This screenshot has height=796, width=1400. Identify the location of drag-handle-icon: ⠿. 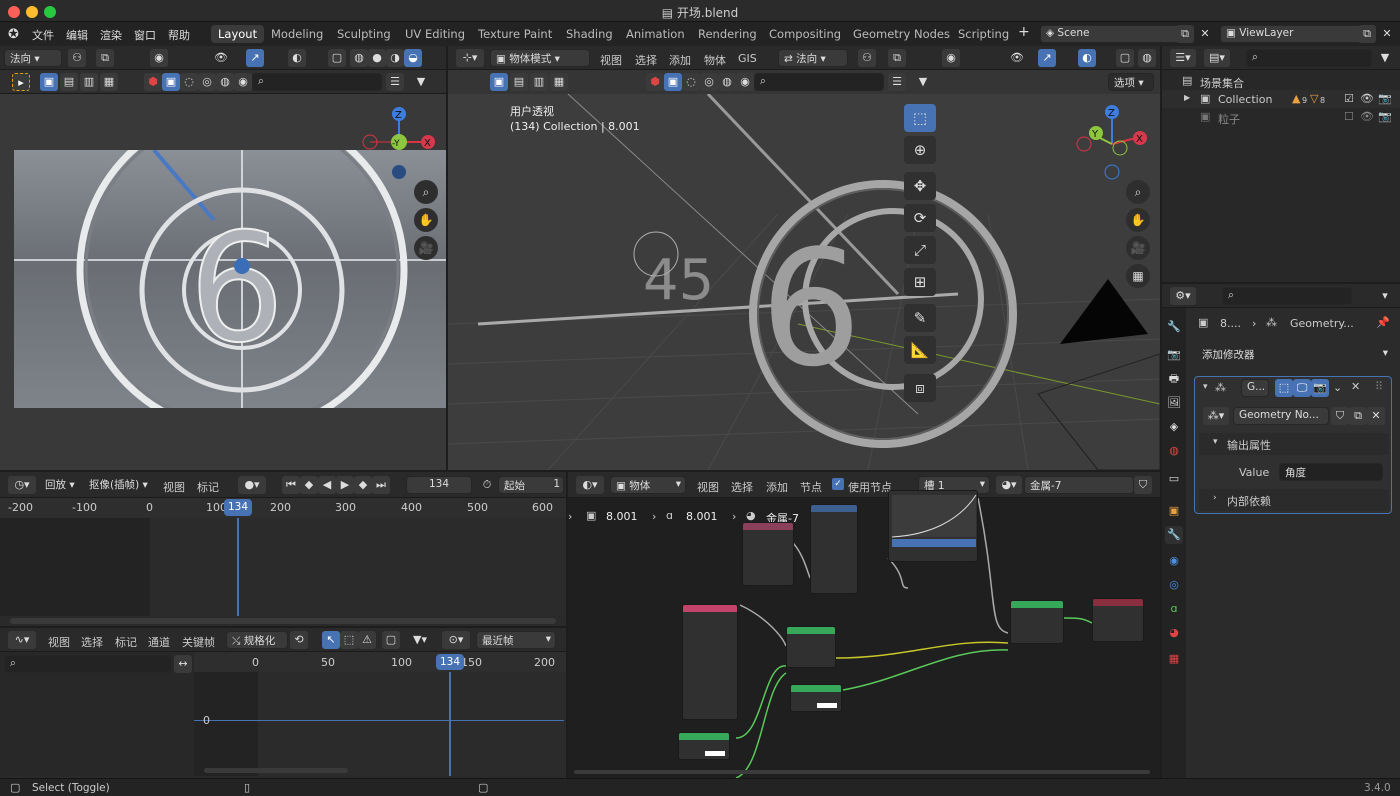
(1379, 386).